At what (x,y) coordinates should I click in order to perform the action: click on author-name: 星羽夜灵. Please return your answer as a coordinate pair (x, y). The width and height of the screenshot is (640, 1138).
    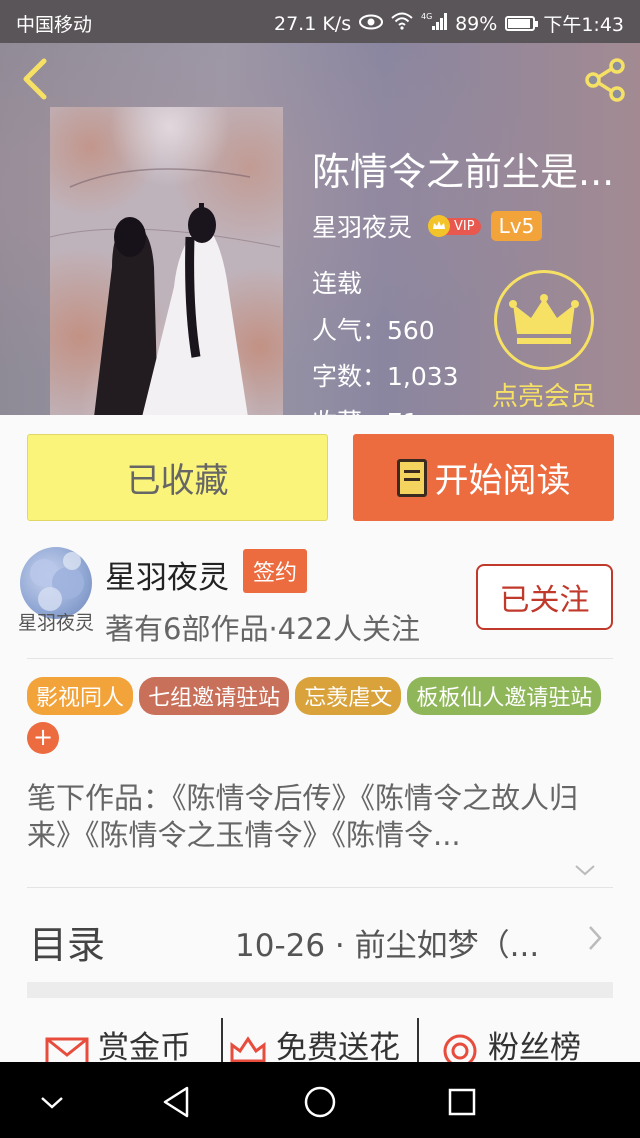
    Looking at the image, I should click on (167, 574).